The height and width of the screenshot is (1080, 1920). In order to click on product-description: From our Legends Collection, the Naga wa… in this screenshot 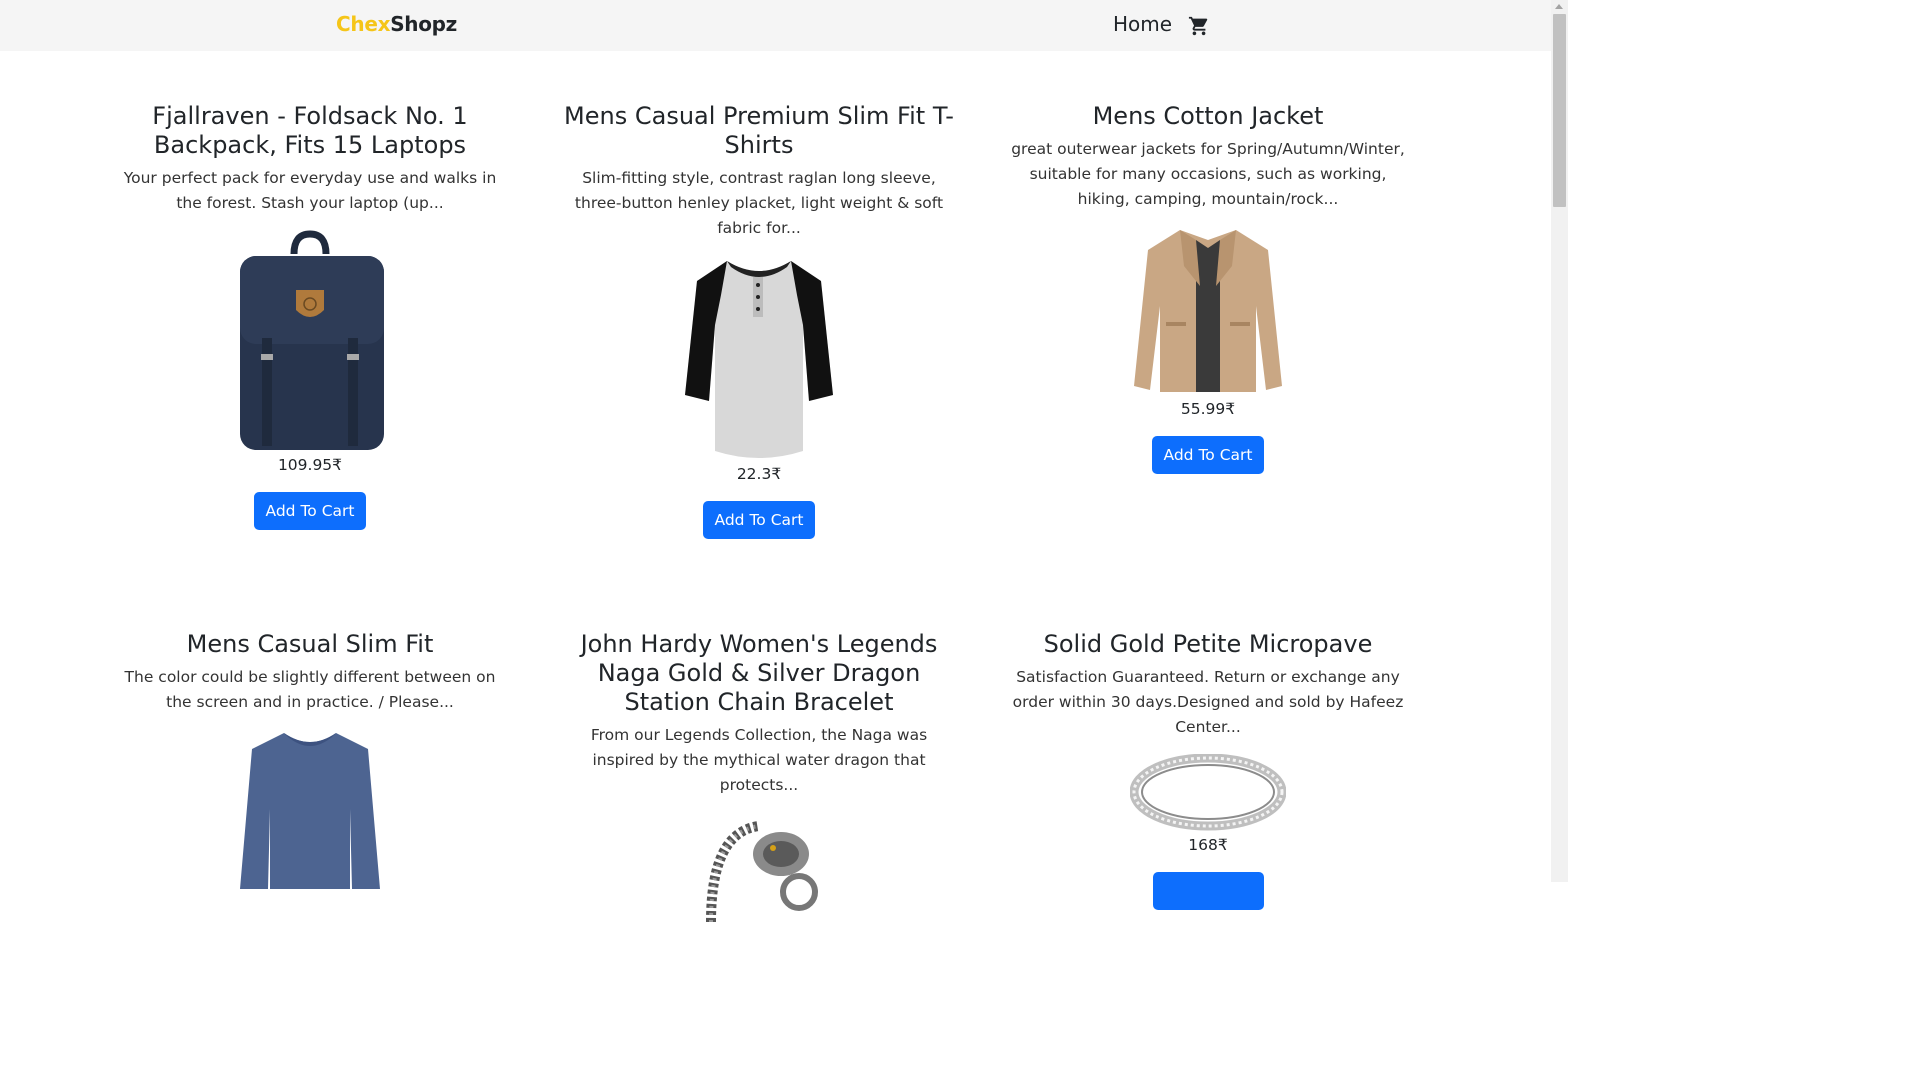, I will do `click(759, 760)`.